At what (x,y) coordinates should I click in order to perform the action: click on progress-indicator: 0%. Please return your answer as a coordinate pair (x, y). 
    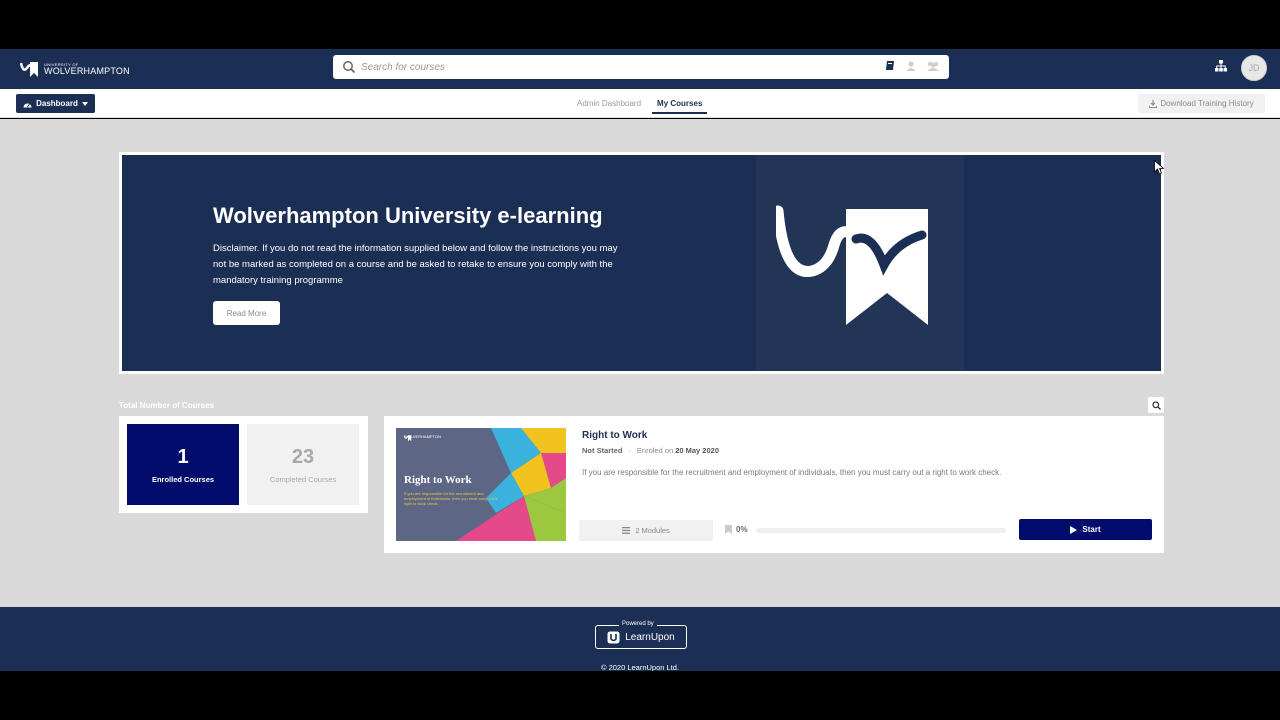
    Looking at the image, I should click on (736, 529).